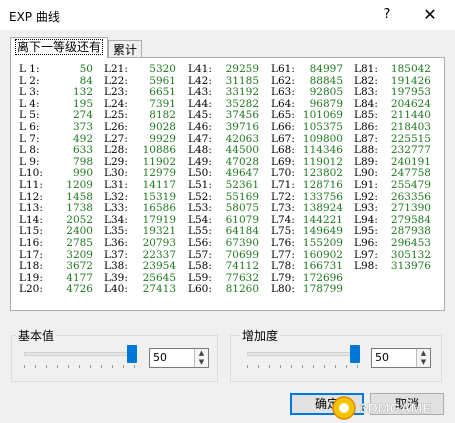 Image resolution: width=455 pixels, height=423 pixels. I want to click on base-slider-track, so click(80, 354).